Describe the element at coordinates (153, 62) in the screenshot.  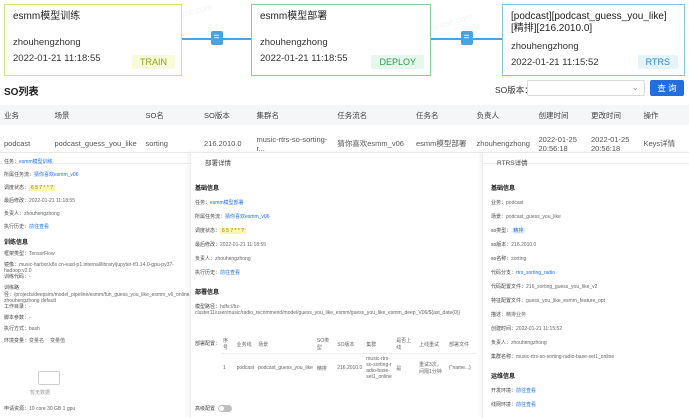
I see `card-tag-train: TRAIN` at that location.